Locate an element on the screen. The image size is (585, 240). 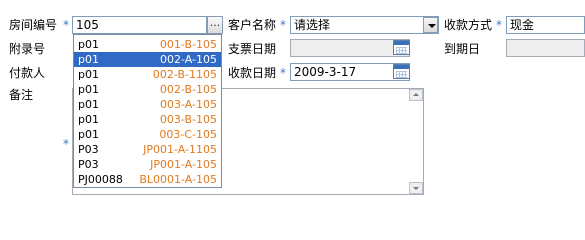
customer-select: 请选择 is located at coordinates (364, 25).